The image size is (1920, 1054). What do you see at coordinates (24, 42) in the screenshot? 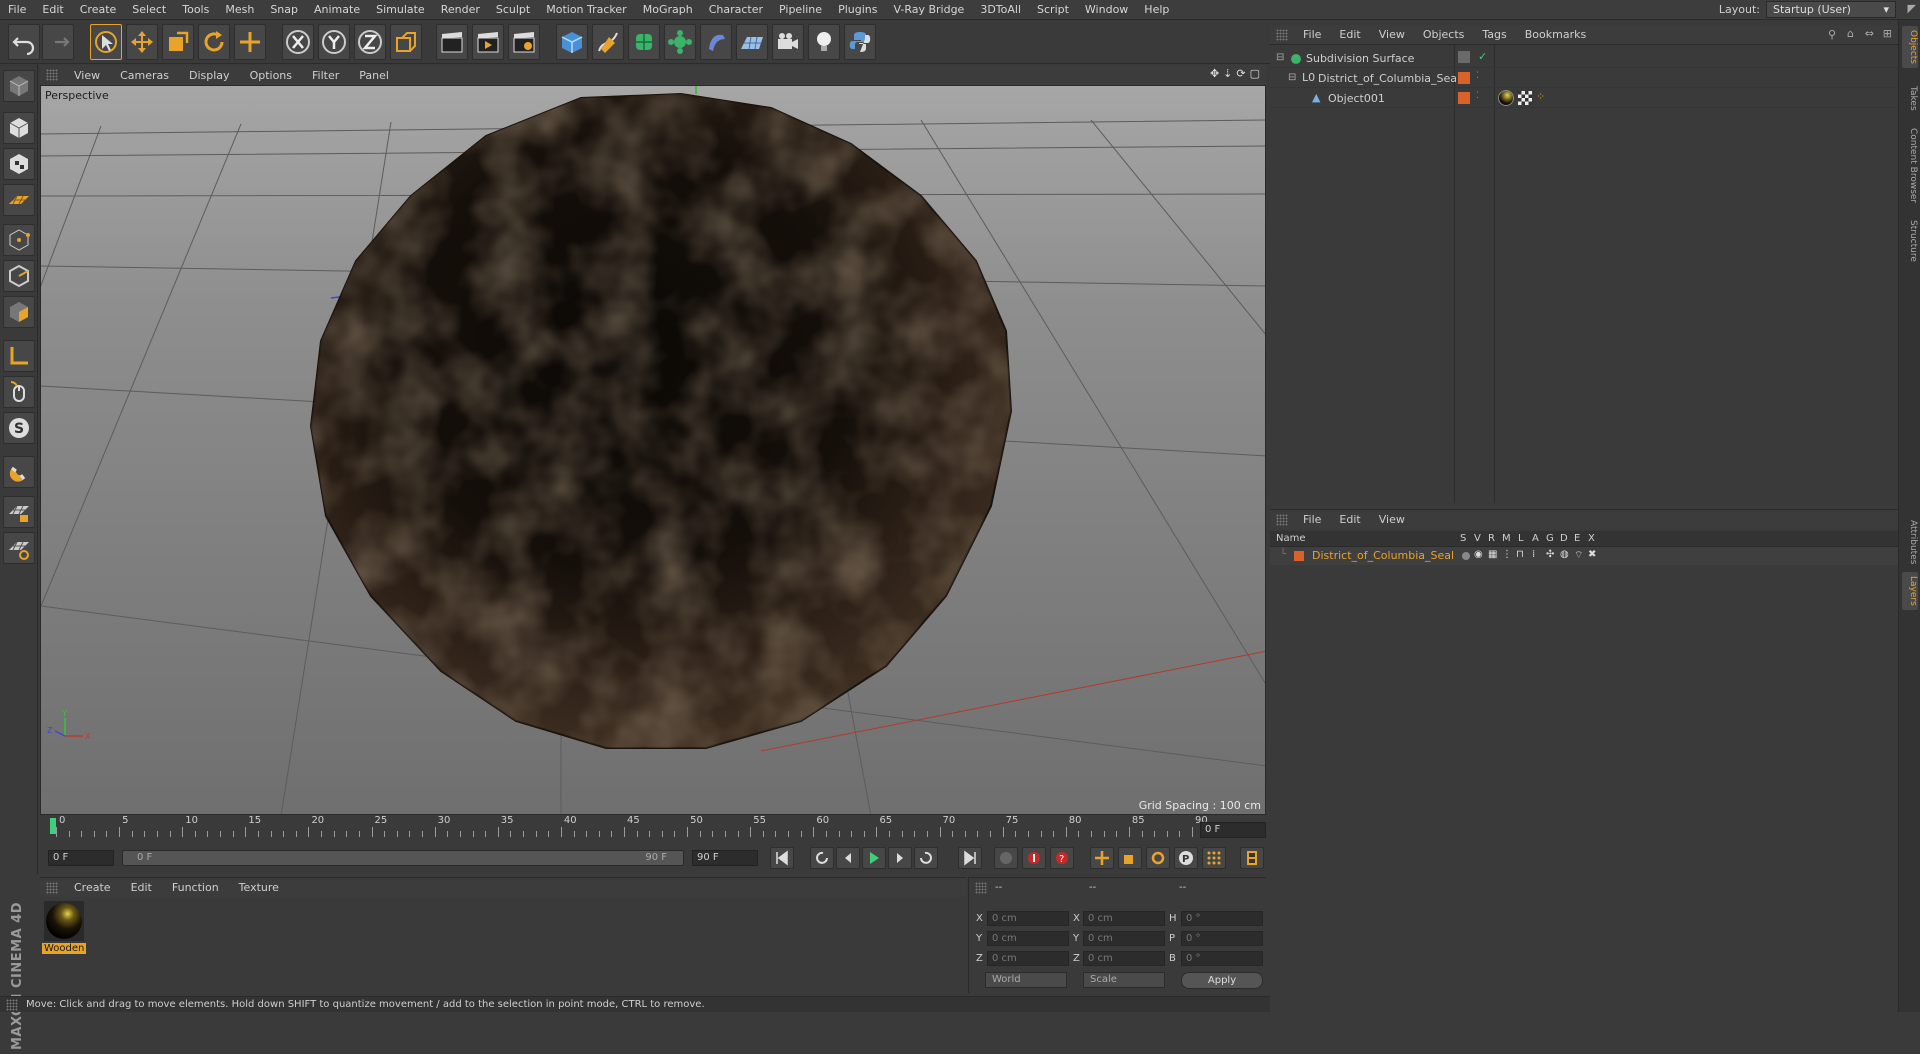
I see `undo-button` at bounding box center [24, 42].